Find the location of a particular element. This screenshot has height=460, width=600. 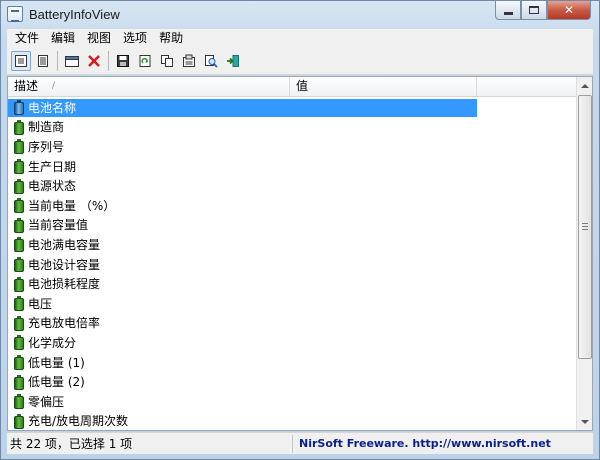

scroll-up-button is located at coordinates (585, 85).